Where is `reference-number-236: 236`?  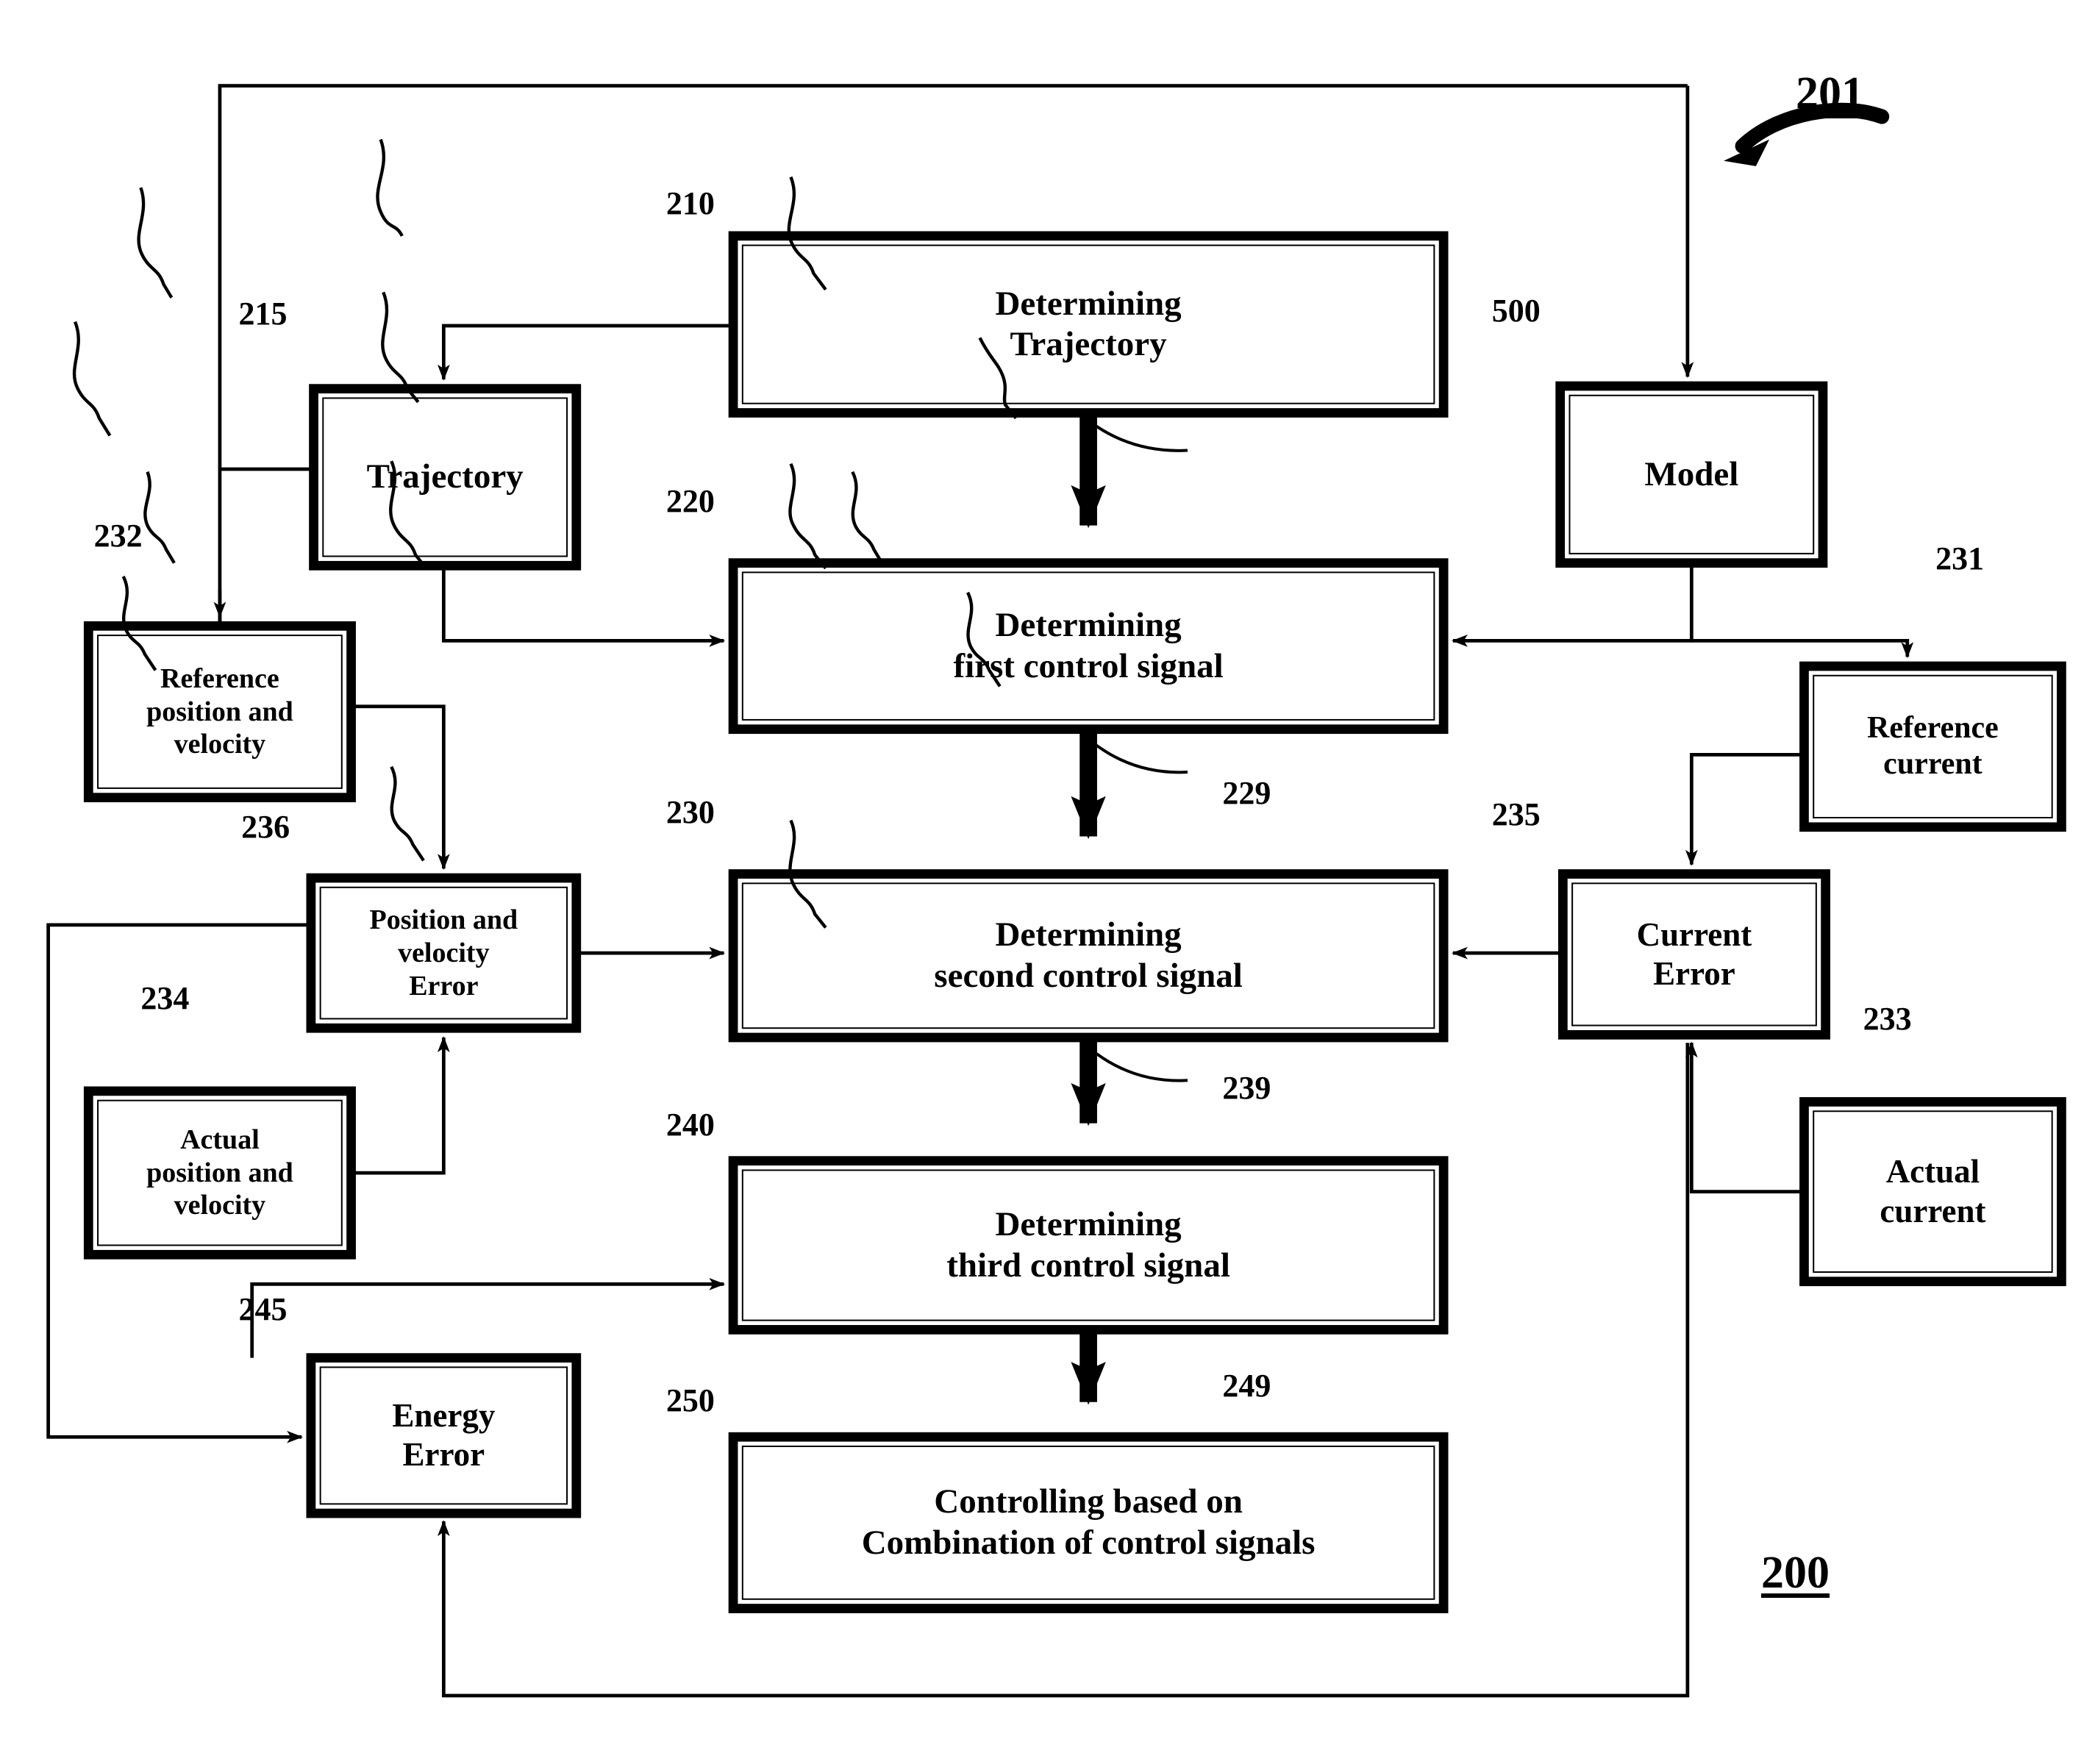 reference-number-236: 236 is located at coordinates (265, 826).